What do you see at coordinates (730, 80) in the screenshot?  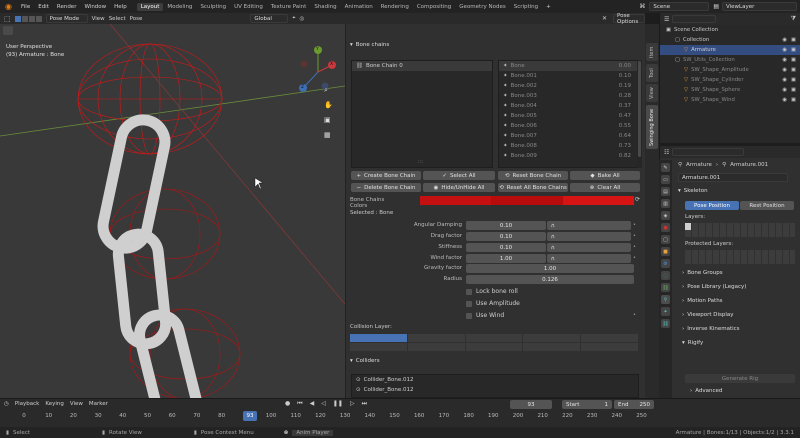 I see `outliner-row: ▽ SW_Shape_Cylinder ◉ ▣` at bounding box center [730, 80].